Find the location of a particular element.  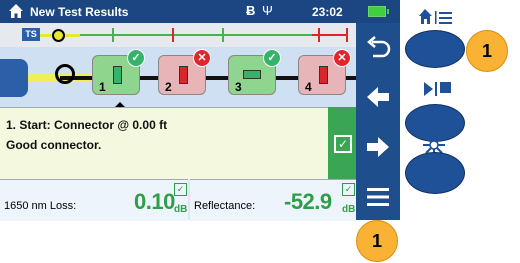

back-button is located at coordinates (378, 49).